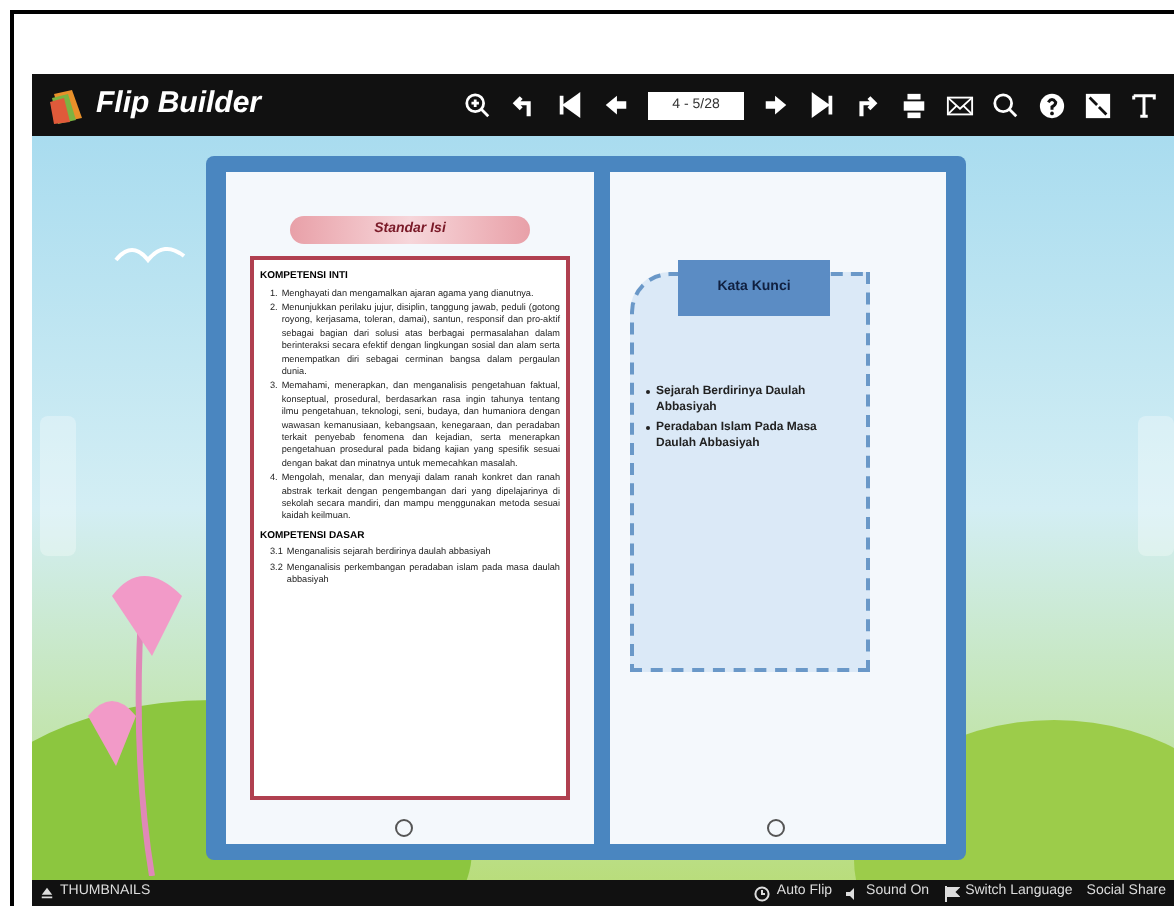 This screenshot has width=1174, height=906. What do you see at coordinates (776, 105) in the screenshot?
I see `next-page-icon` at bounding box center [776, 105].